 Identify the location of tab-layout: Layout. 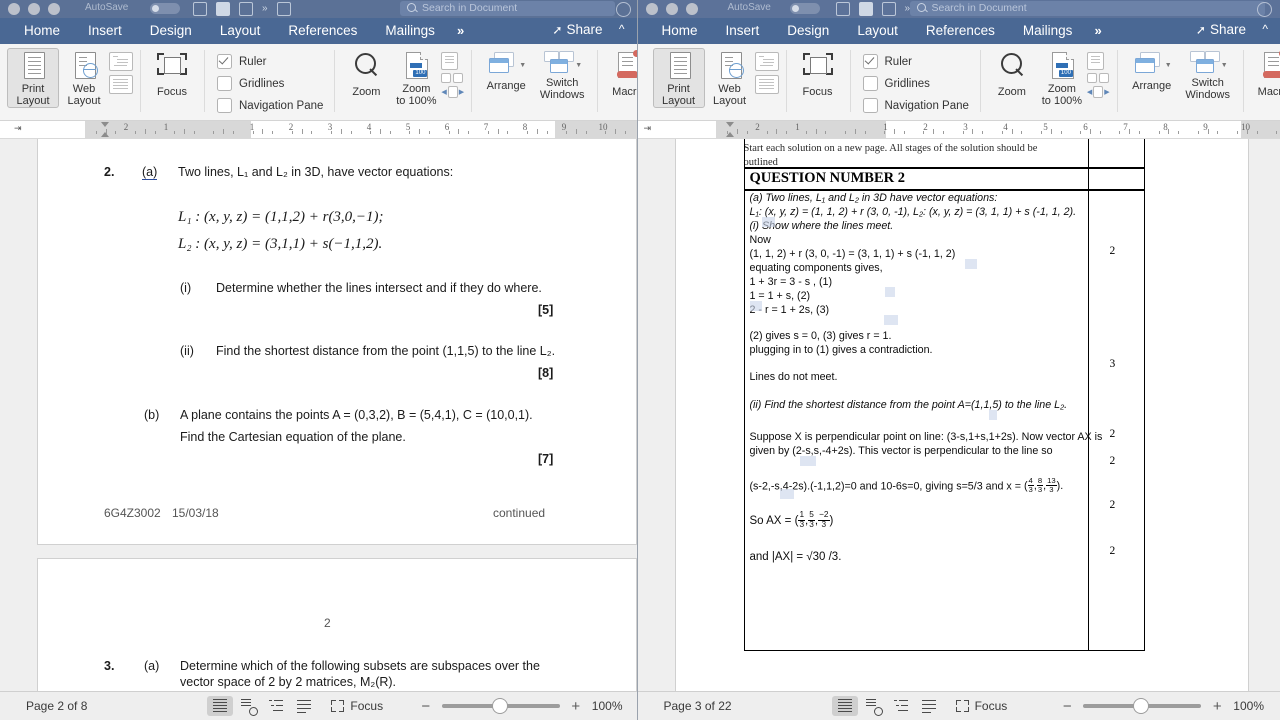
(240, 31).